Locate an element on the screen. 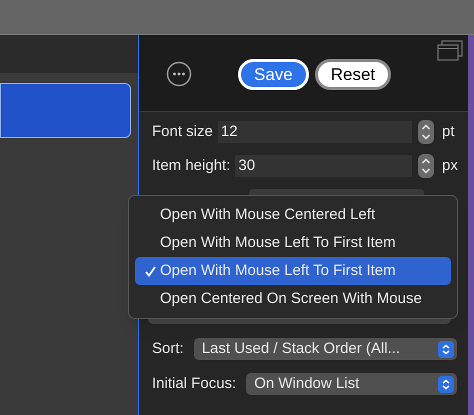  unit-label: pt is located at coordinates (449, 132).